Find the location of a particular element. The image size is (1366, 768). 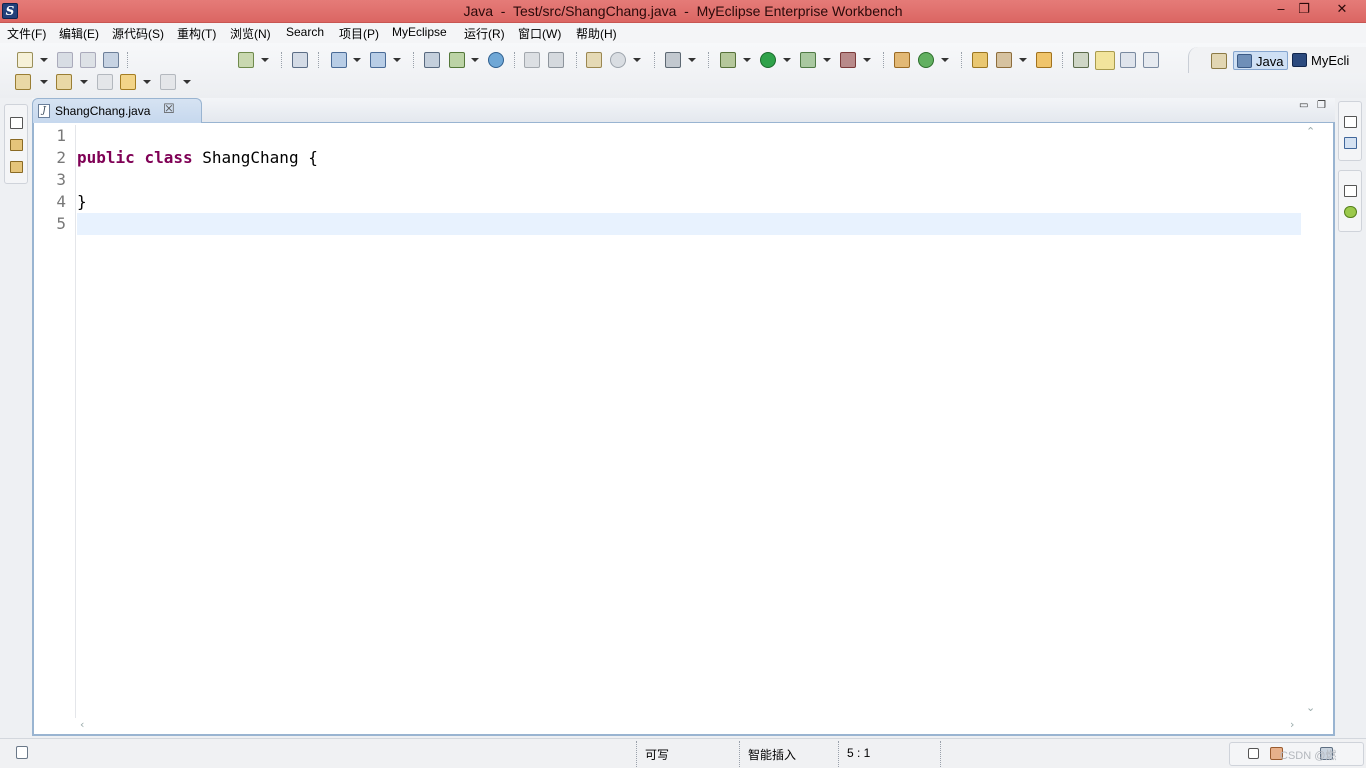

last-edit-location-icon is located at coordinates (105, 82).